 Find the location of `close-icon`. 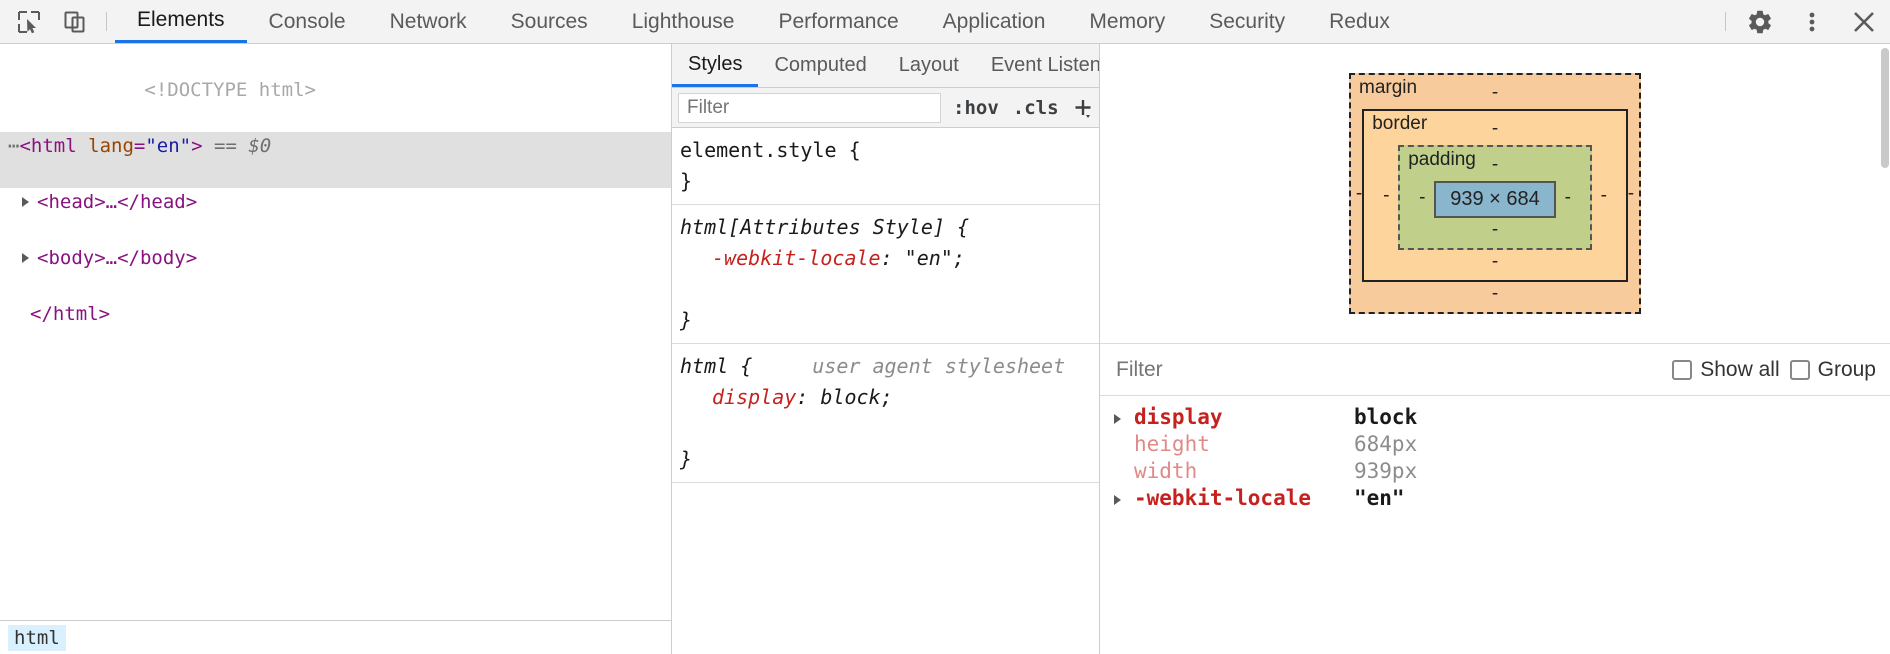

close-icon is located at coordinates (1864, 21).